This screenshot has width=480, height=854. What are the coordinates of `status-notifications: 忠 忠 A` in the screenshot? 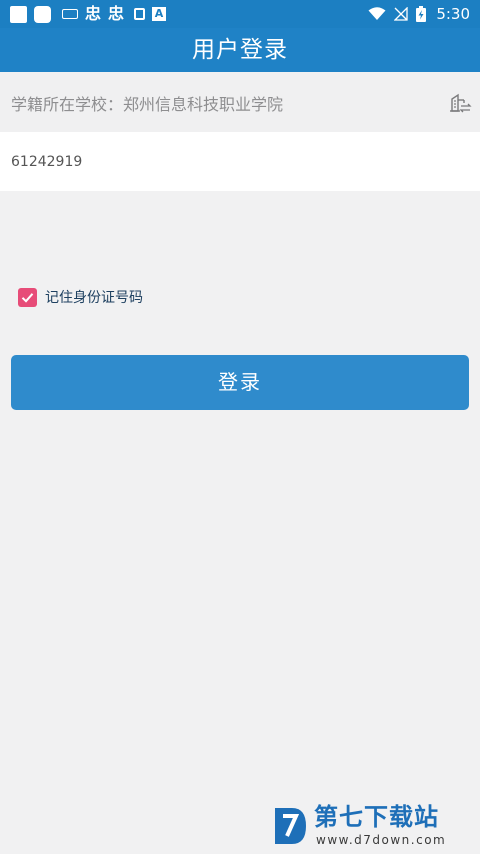 It's located at (88, 14).